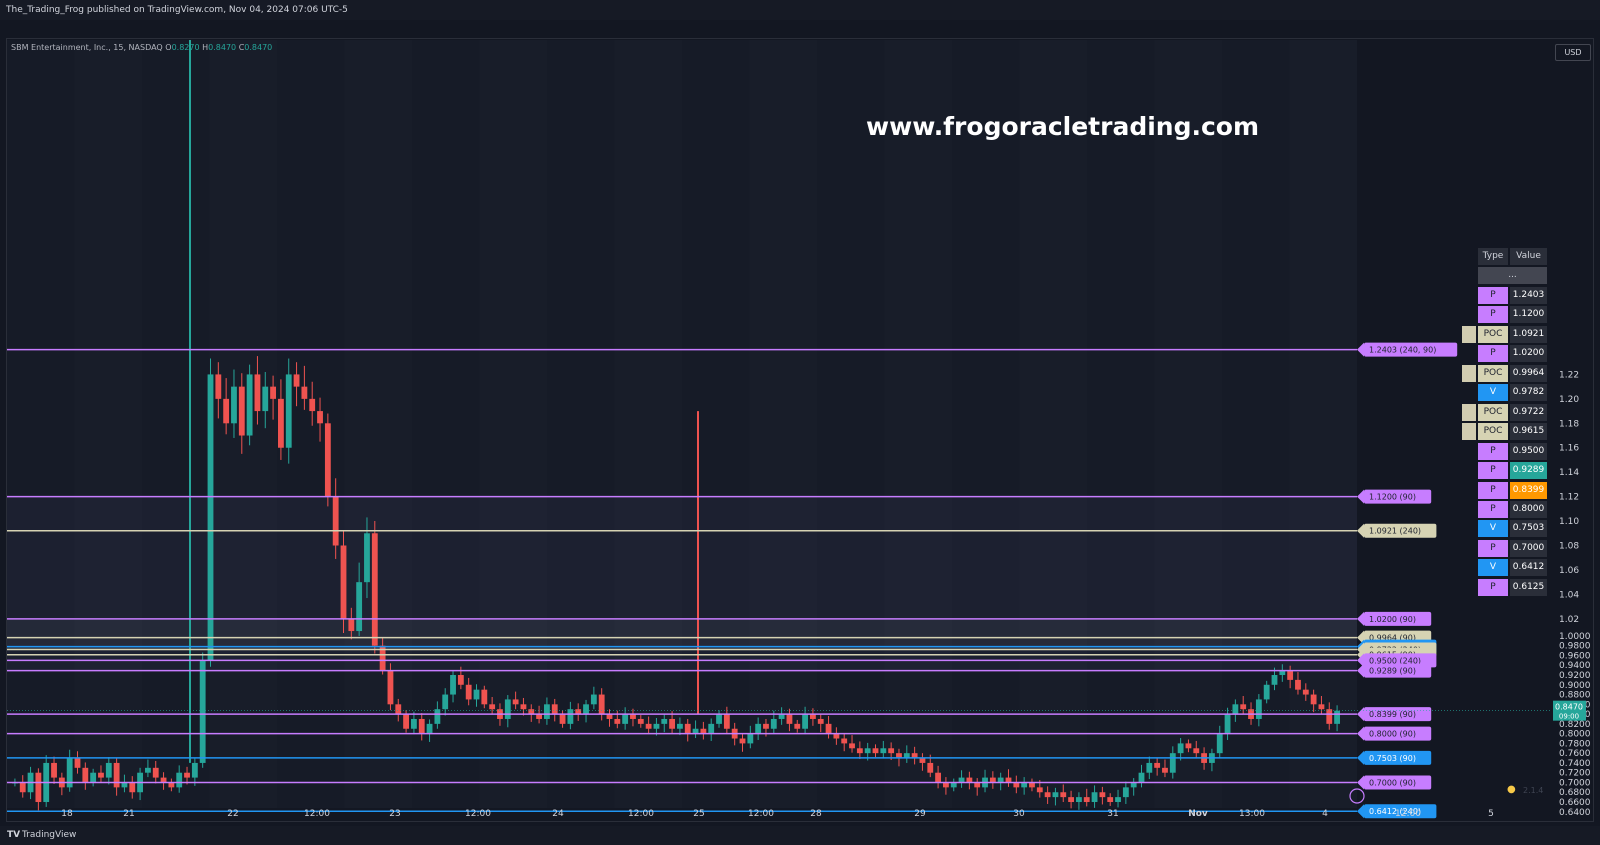 The image size is (1600, 845). I want to click on table-value-cell: 1.1200, so click(1528, 315).